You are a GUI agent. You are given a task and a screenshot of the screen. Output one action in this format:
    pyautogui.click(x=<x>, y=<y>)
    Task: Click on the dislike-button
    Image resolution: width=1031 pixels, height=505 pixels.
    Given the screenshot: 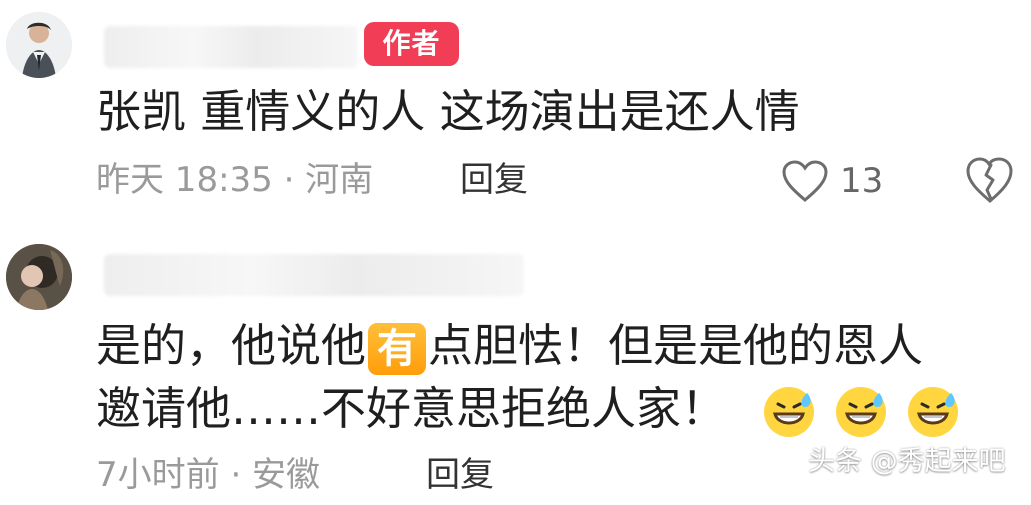 What is the action you would take?
    pyautogui.click(x=990, y=182)
    